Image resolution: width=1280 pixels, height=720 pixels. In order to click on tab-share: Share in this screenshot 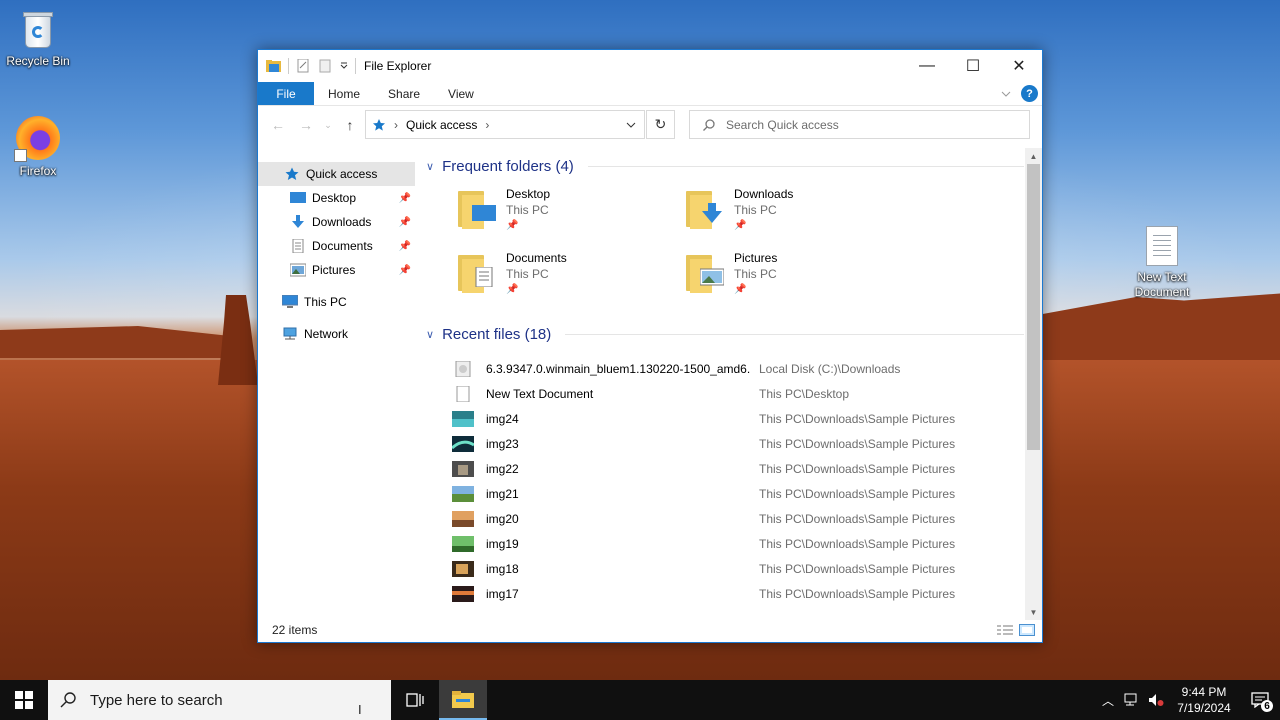, I will do `click(404, 93)`.